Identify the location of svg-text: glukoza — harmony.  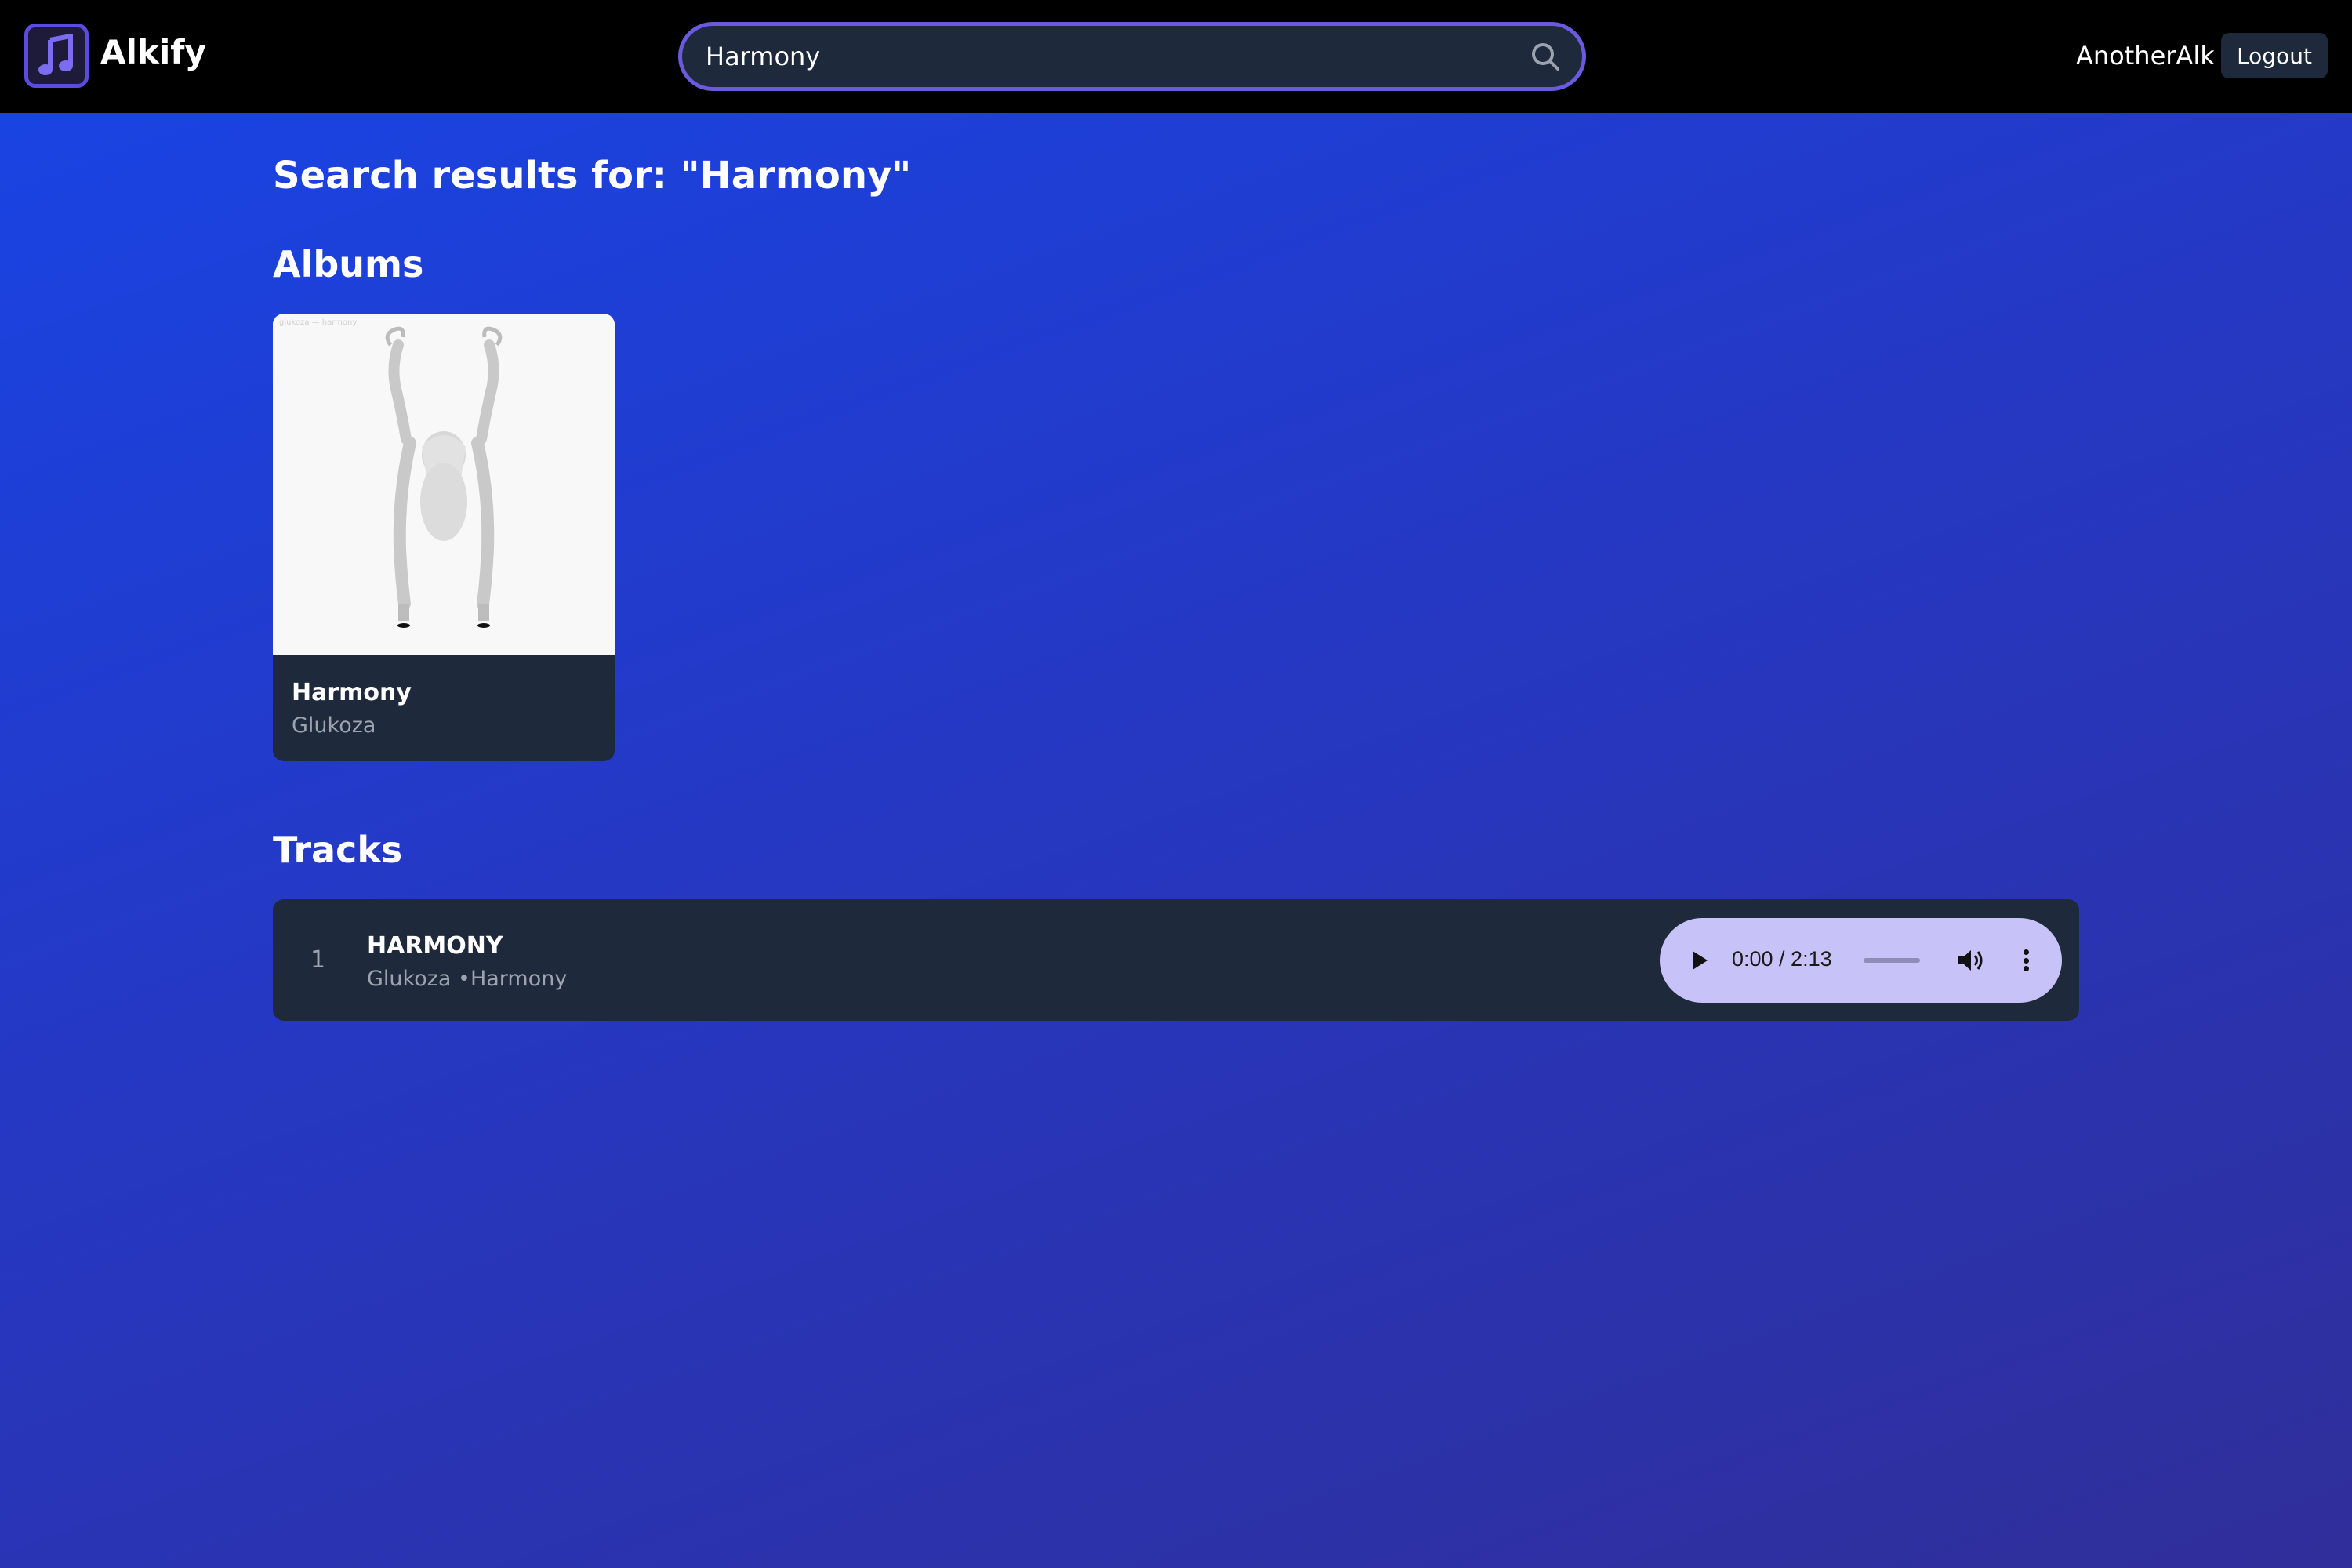
(318, 322).